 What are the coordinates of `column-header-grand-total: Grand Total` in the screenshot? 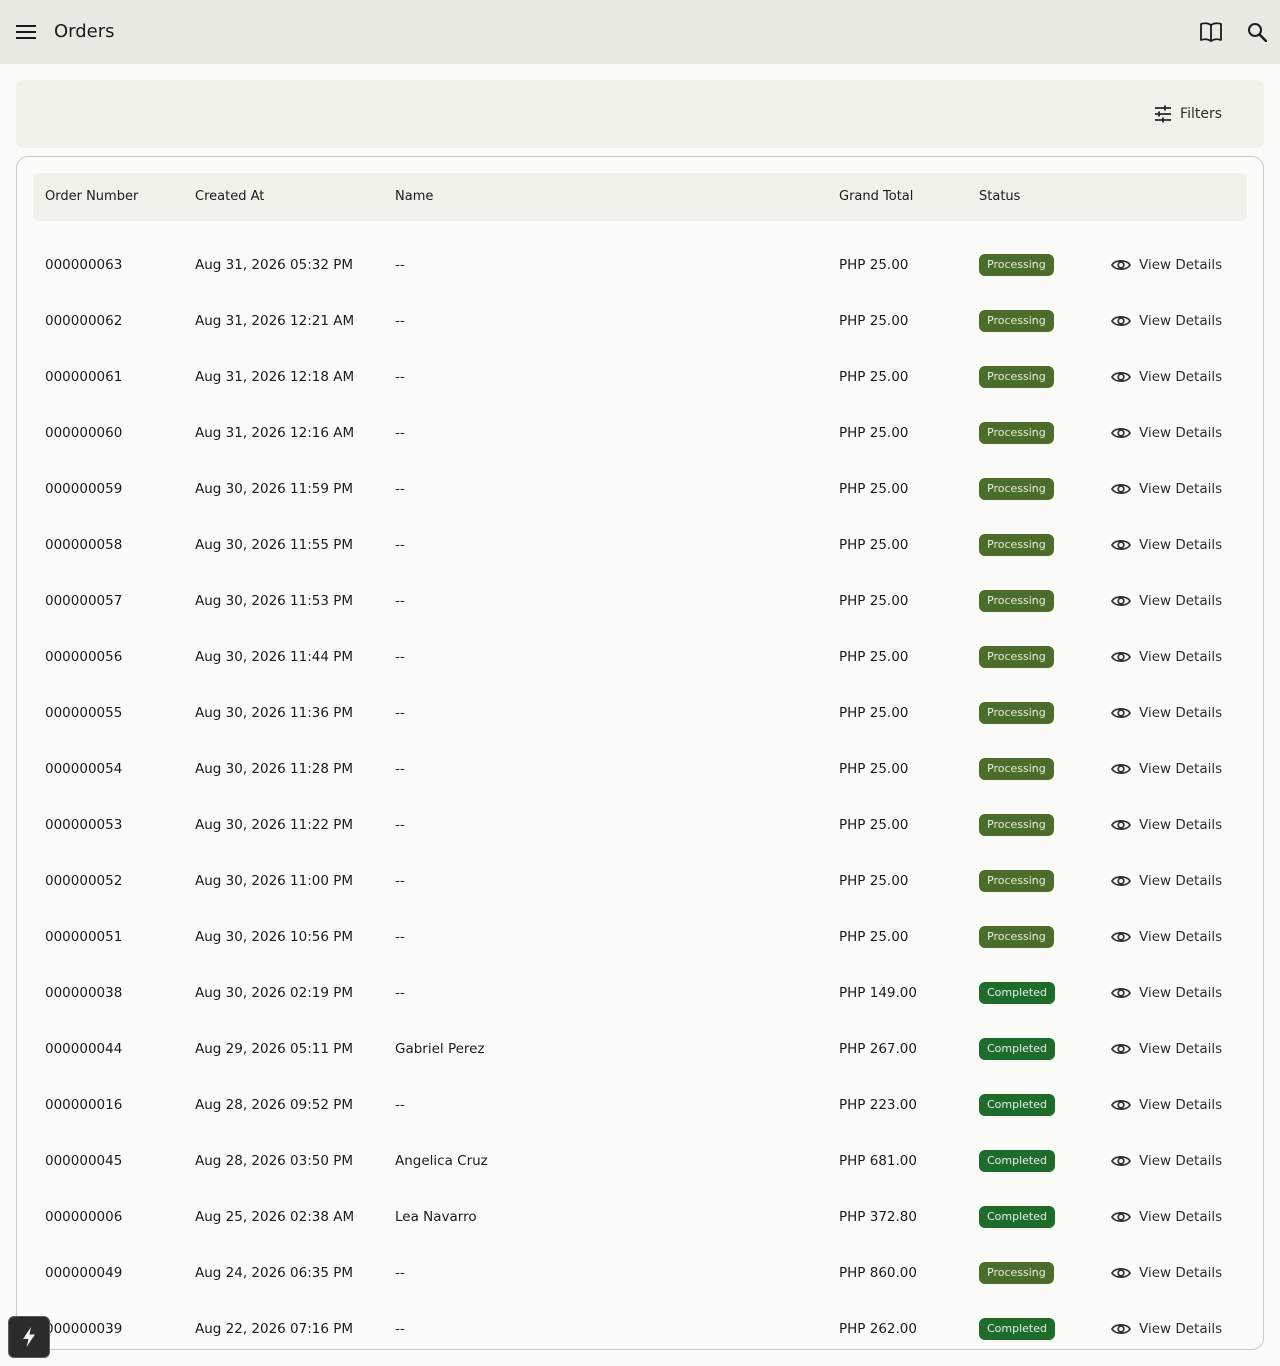 It's located at (876, 197).